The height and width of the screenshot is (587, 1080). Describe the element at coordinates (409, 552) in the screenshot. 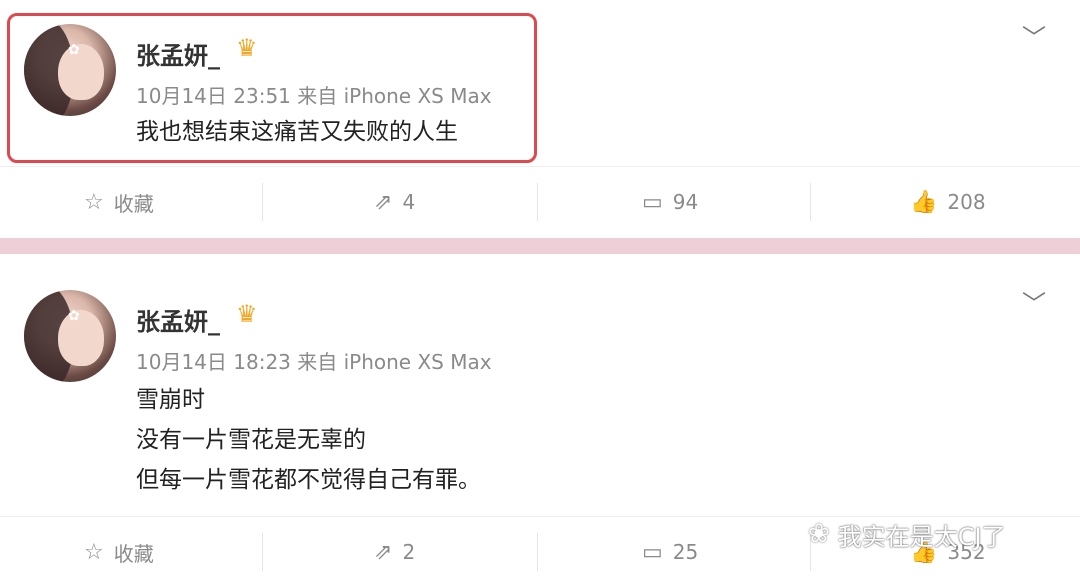

I see `repost-count: 2` at that location.